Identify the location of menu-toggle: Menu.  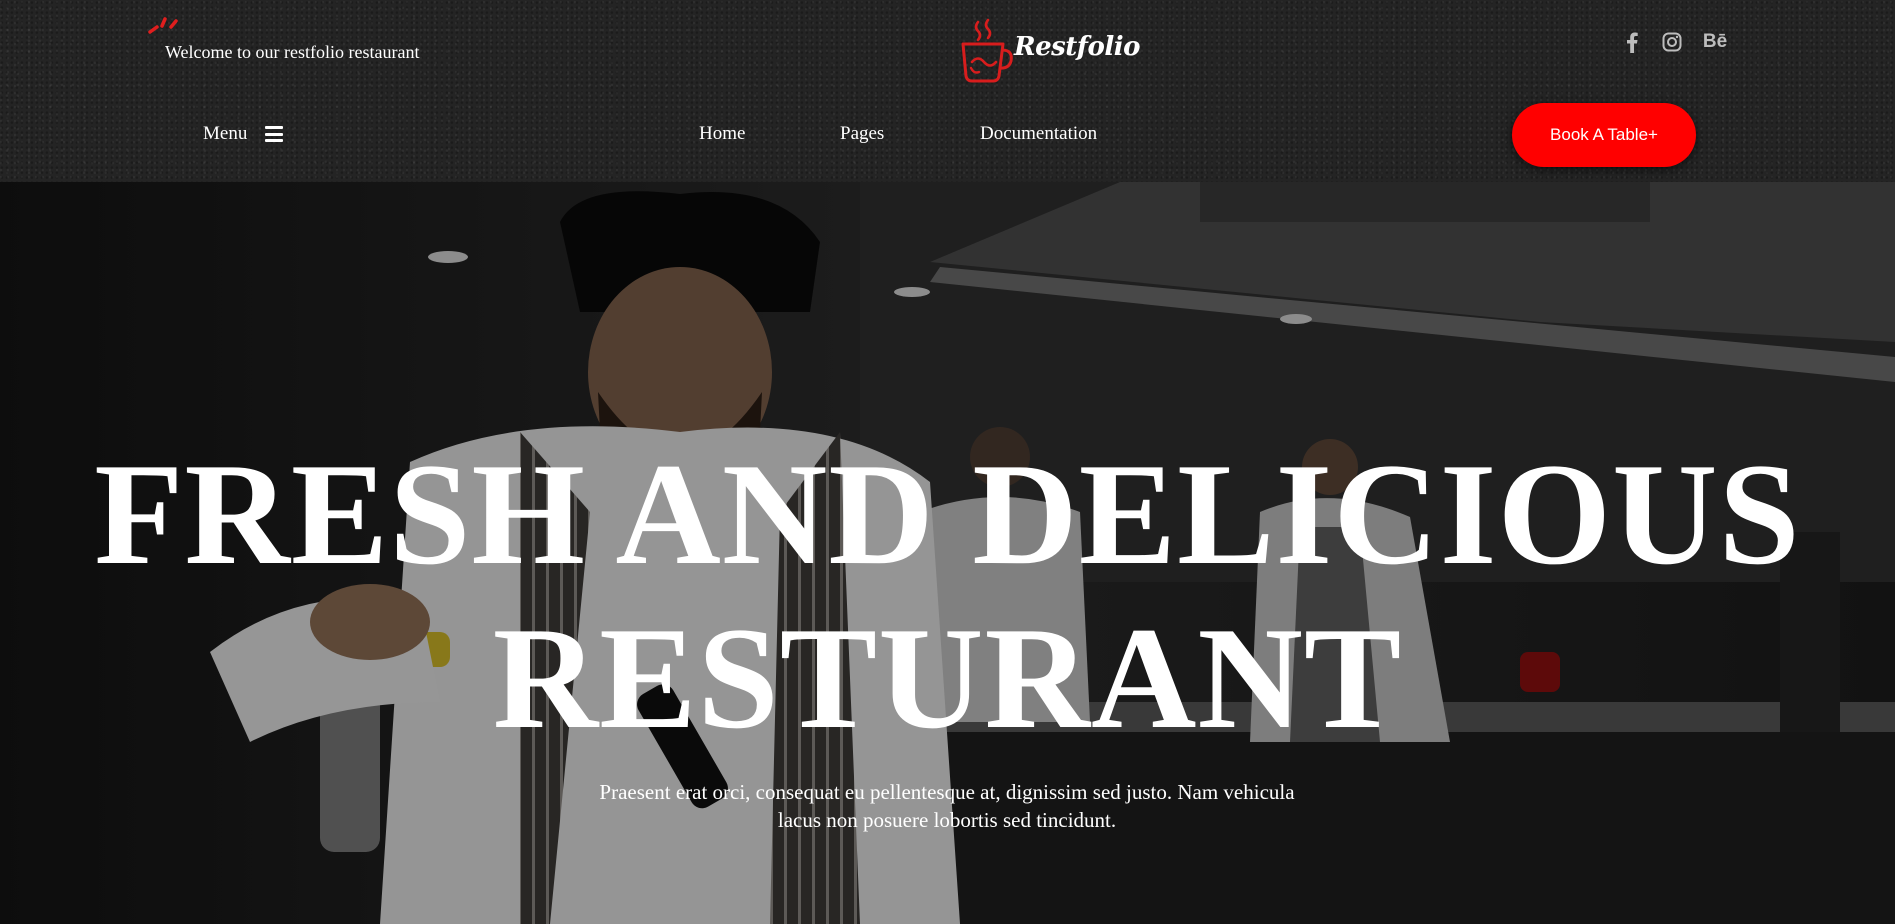
(244, 134).